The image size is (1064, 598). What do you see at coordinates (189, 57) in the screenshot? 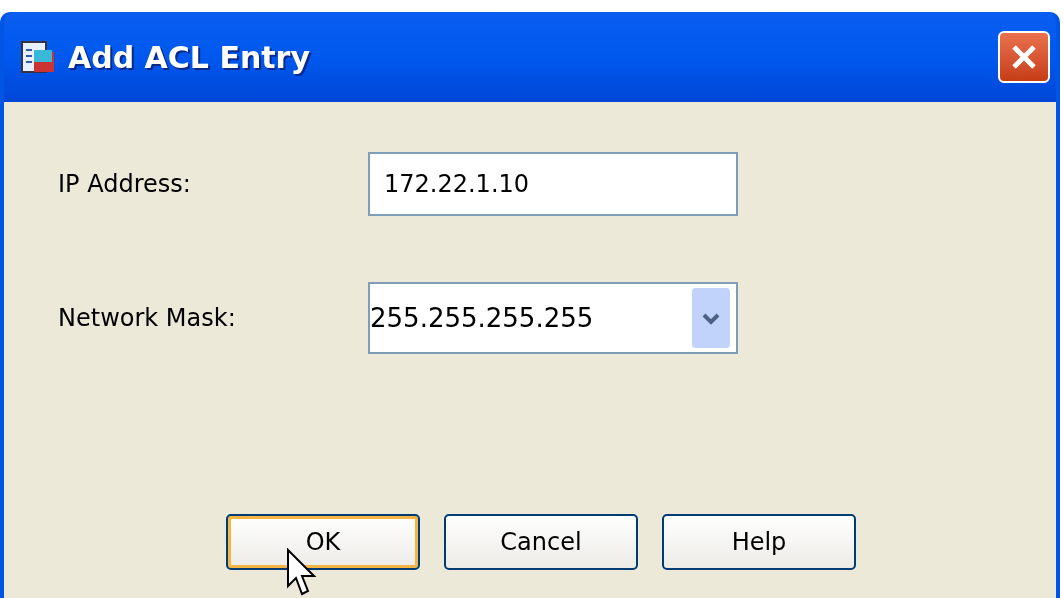
I see `window-title: Add ACL Entry` at bounding box center [189, 57].